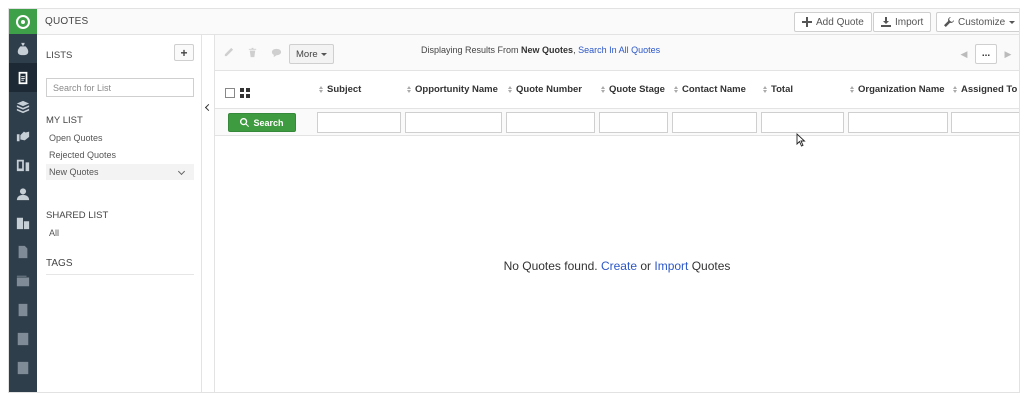 Image resolution: width=1030 pixels, height=401 pixels. I want to click on filter-quote-stage, so click(633, 122).